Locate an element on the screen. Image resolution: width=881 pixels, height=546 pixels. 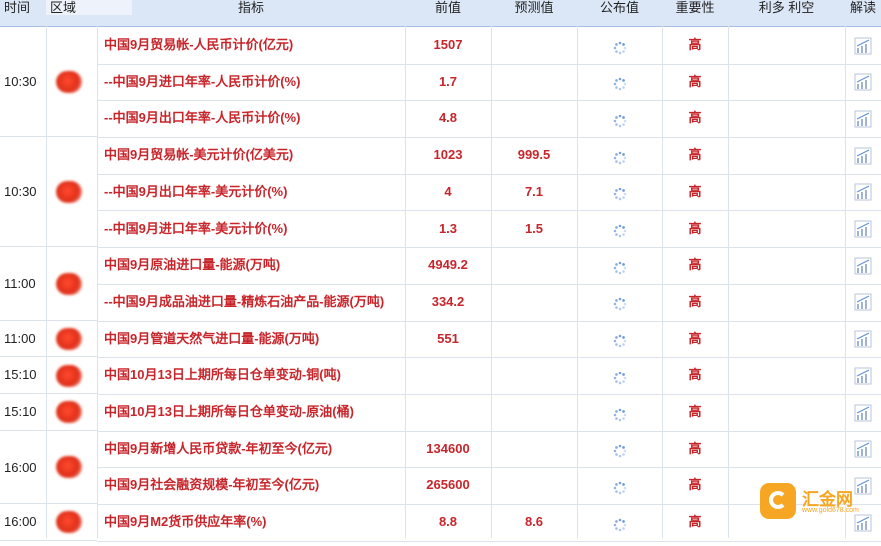
indicator-name: 中国9月贸易帐-美元计价(亿美元) is located at coordinates (251, 155).